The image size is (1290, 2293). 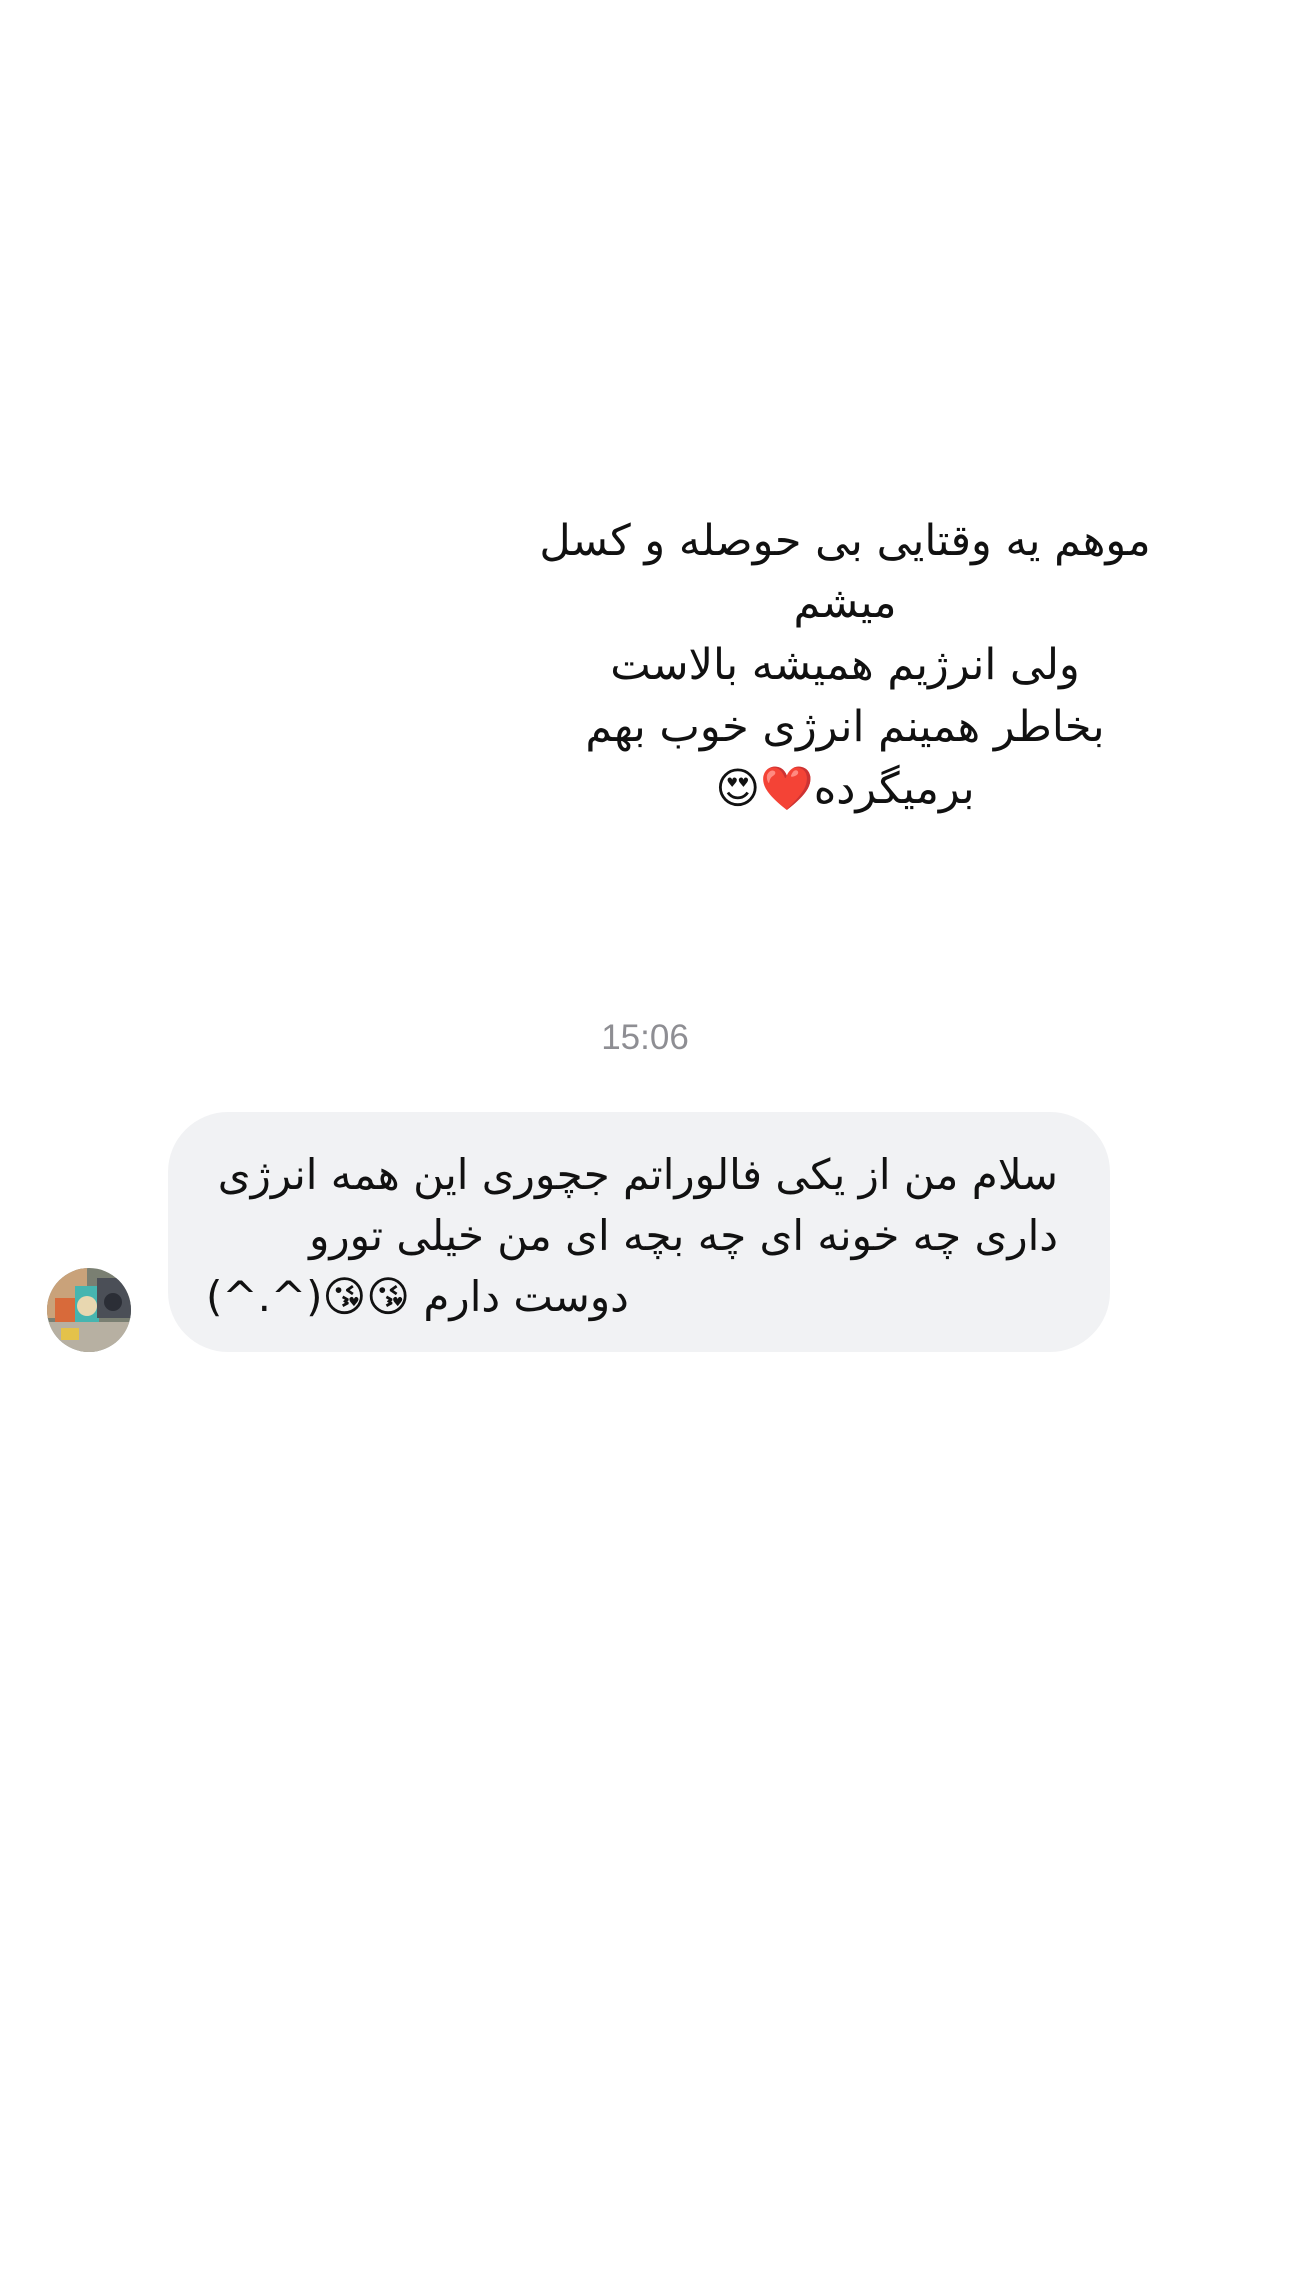 I want to click on story-text-line: برمیگرده❤️😍, so click(x=845, y=789).